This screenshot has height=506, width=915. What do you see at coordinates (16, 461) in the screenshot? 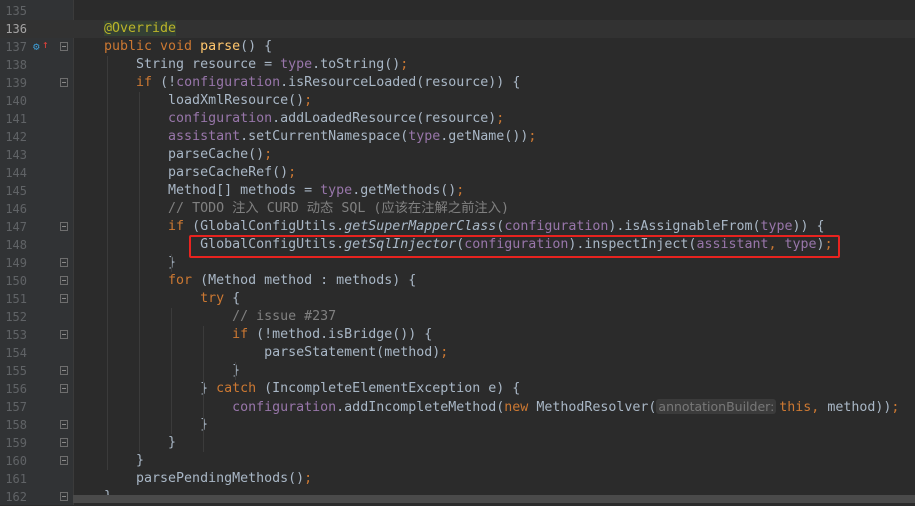
I see `line-number: 160` at bounding box center [16, 461].